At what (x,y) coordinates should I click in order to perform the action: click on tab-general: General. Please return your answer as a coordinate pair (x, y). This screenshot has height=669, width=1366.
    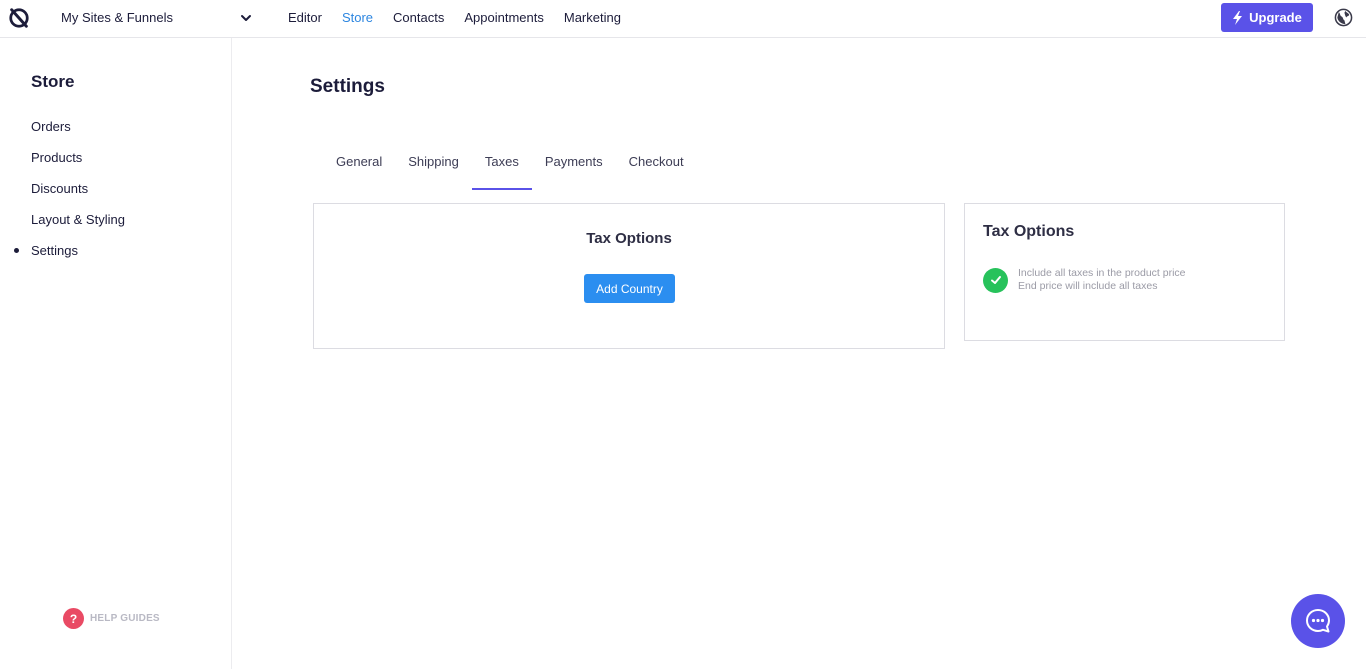
    Looking at the image, I should click on (359, 168).